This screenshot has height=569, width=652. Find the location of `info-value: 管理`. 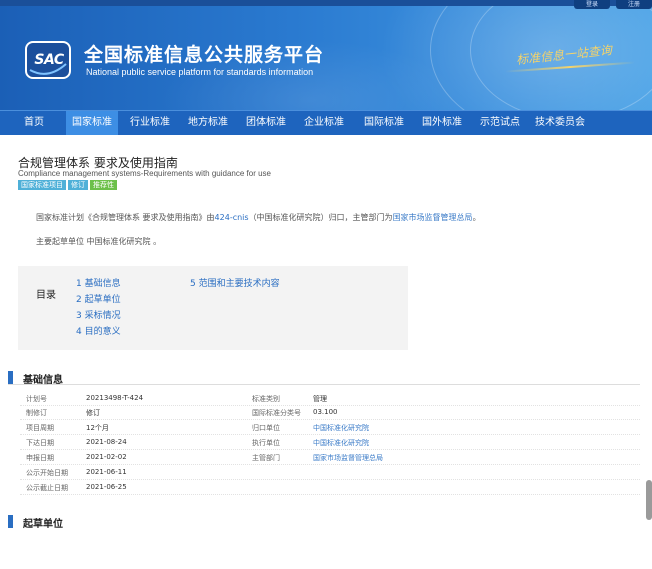

info-value: 管理 is located at coordinates (320, 399).